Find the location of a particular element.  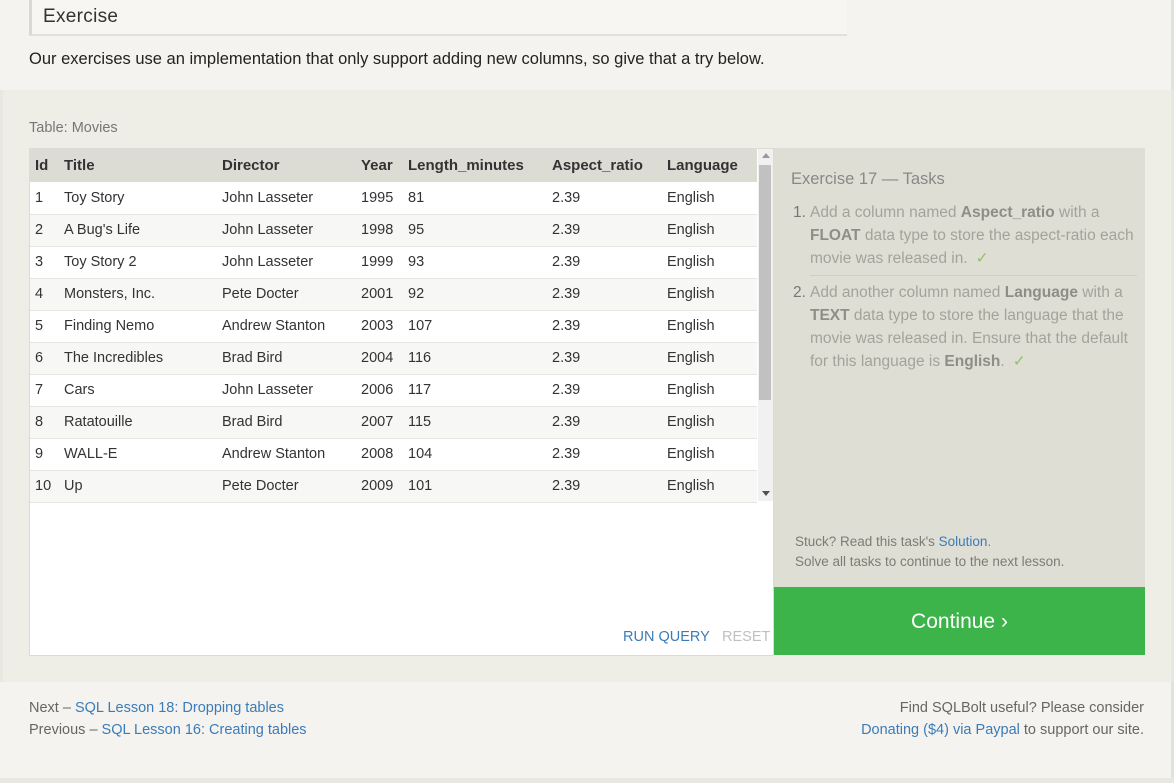

run-query-button: RUN QUERY is located at coordinates (666, 637).